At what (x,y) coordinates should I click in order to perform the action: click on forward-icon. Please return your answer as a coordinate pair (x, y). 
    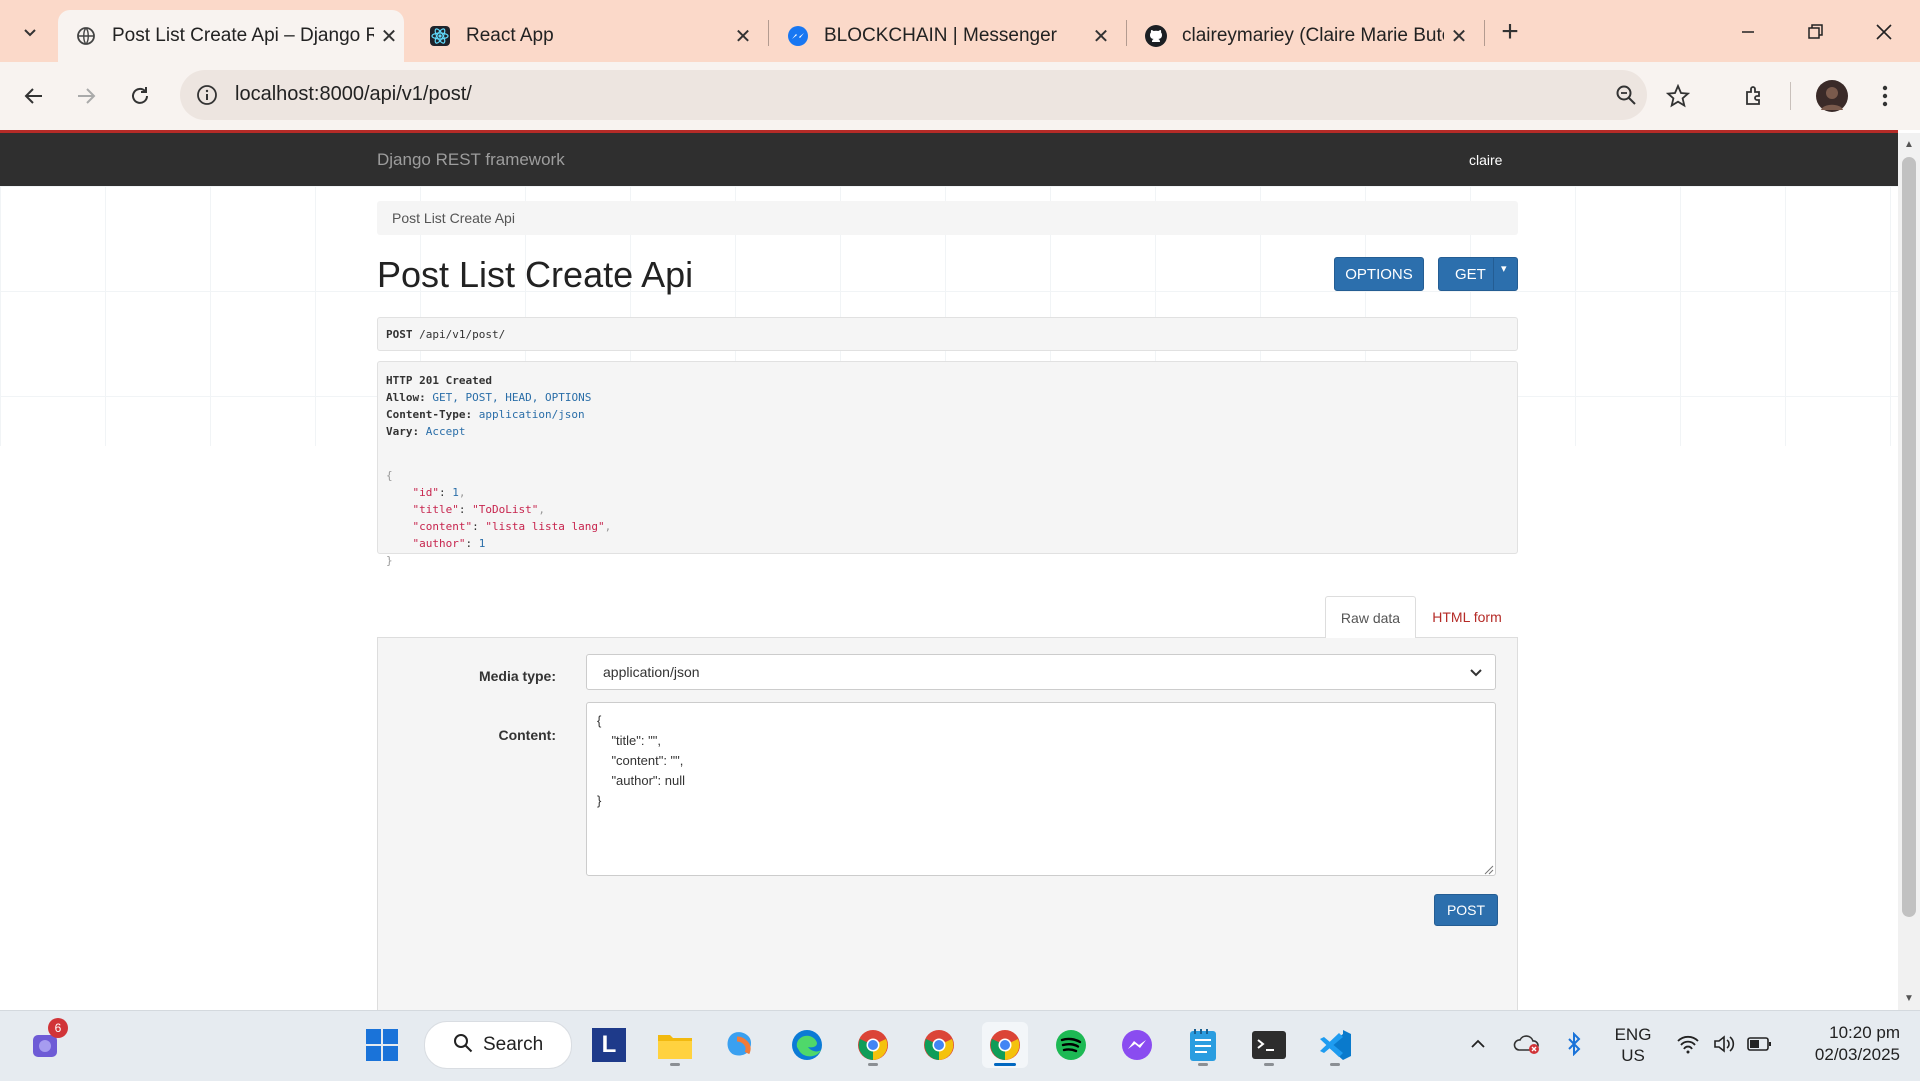
    Looking at the image, I should click on (86, 96).